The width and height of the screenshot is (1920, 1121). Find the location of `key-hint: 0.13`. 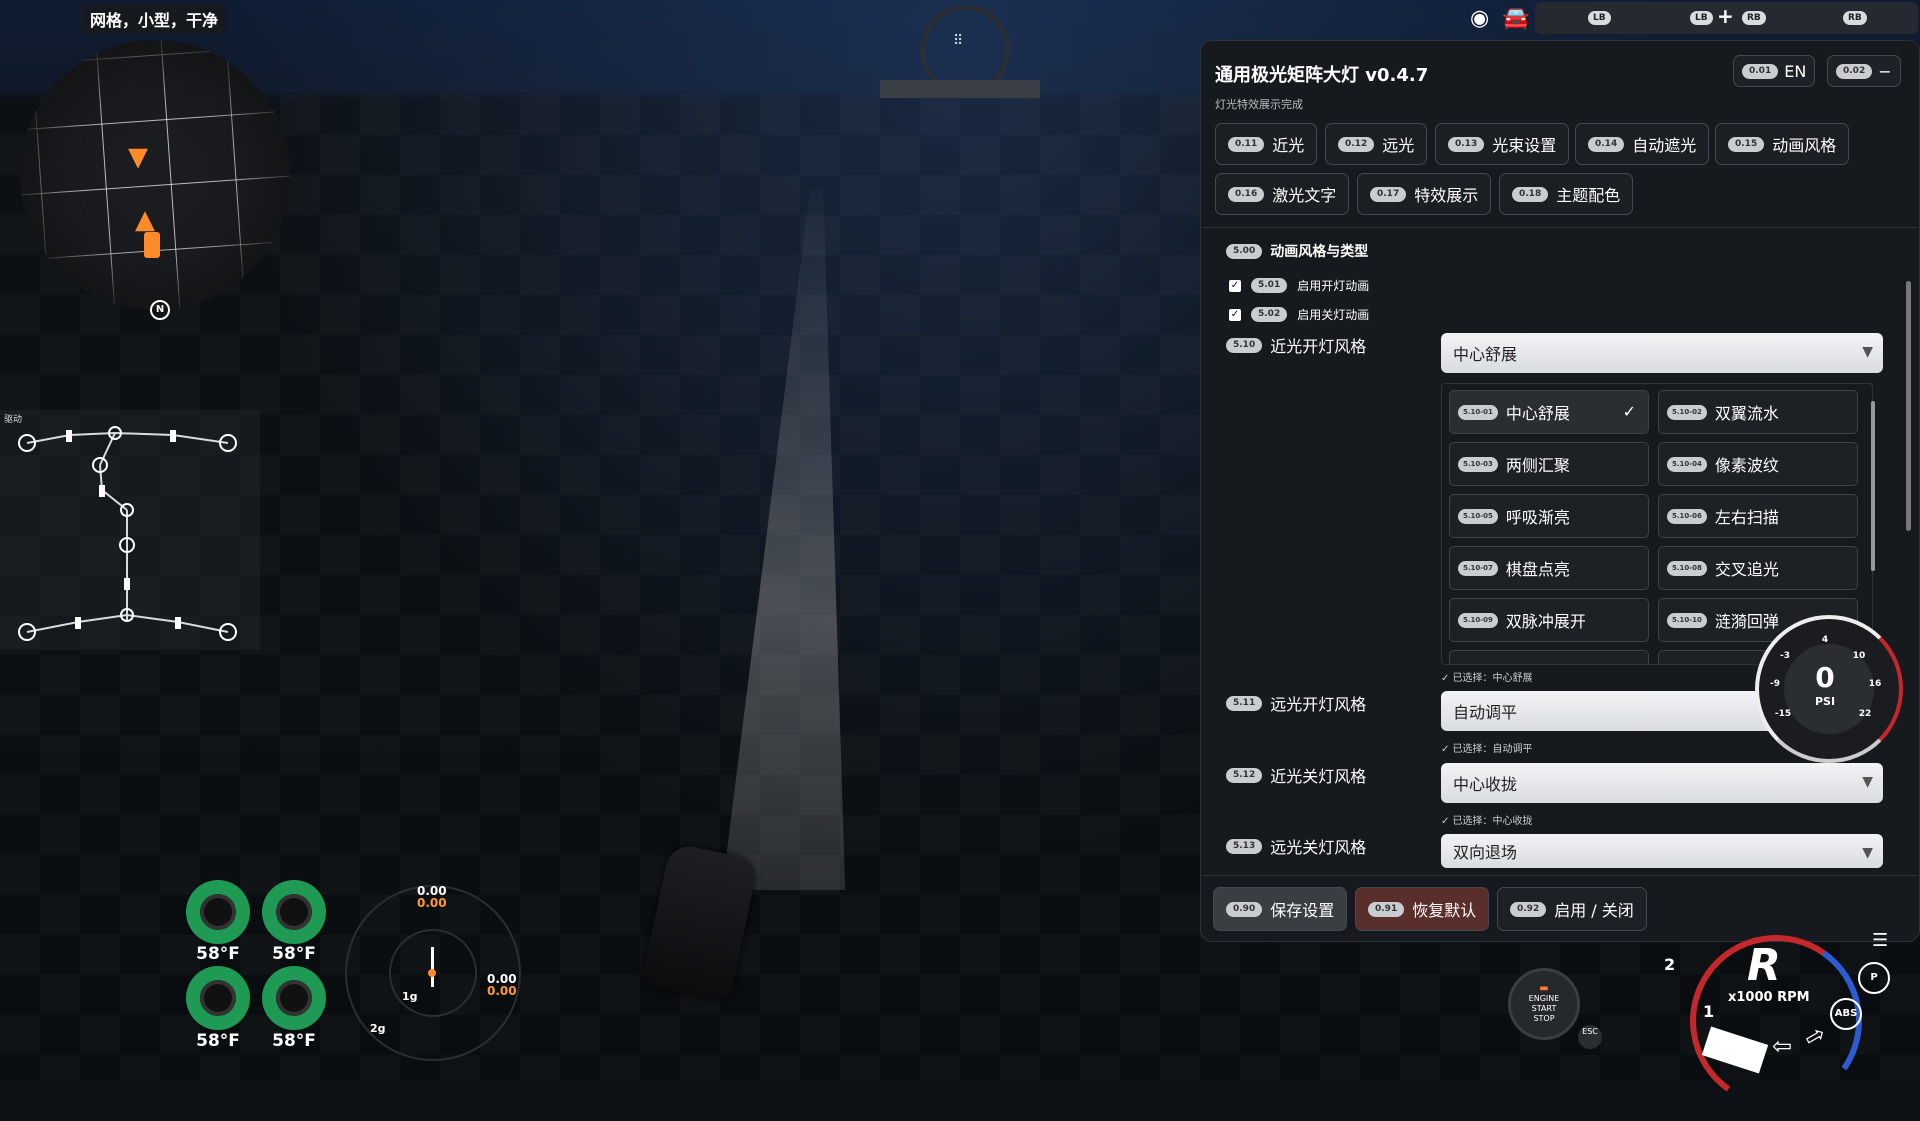

key-hint: 0.13 is located at coordinates (1466, 144).